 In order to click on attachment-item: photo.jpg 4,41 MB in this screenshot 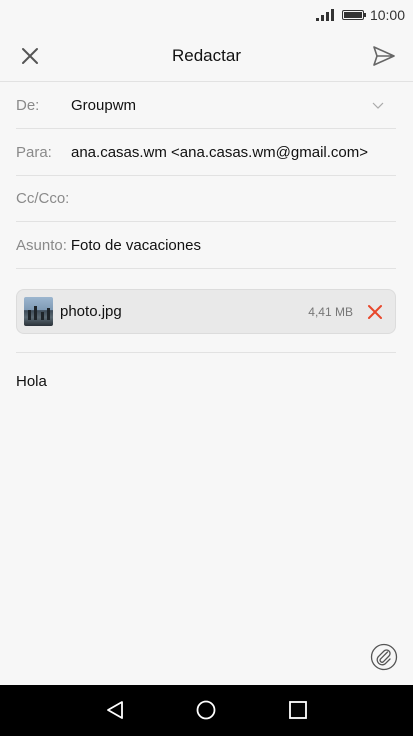, I will do `click(206, 311)`.